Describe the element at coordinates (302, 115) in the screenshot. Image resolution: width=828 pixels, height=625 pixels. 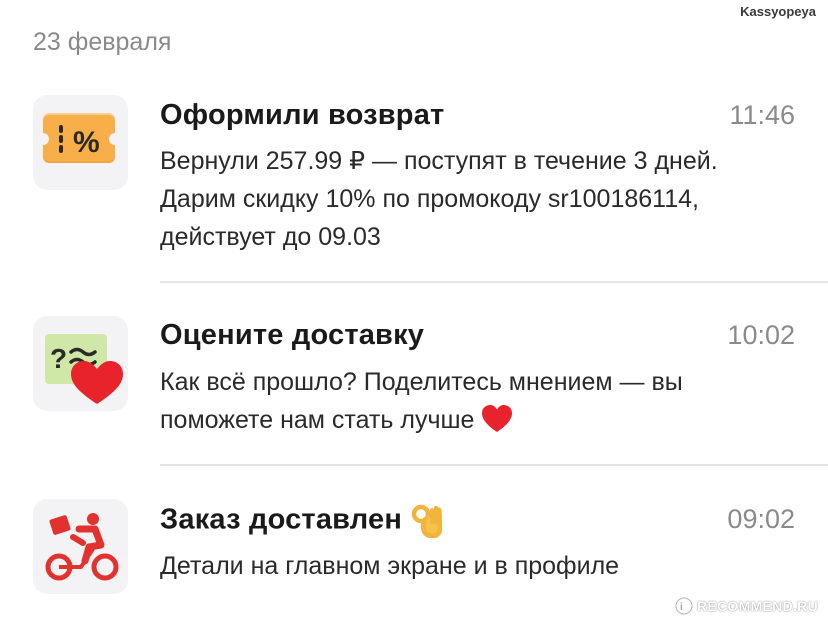
I see `notification-title: Оформили возврат` at that location.